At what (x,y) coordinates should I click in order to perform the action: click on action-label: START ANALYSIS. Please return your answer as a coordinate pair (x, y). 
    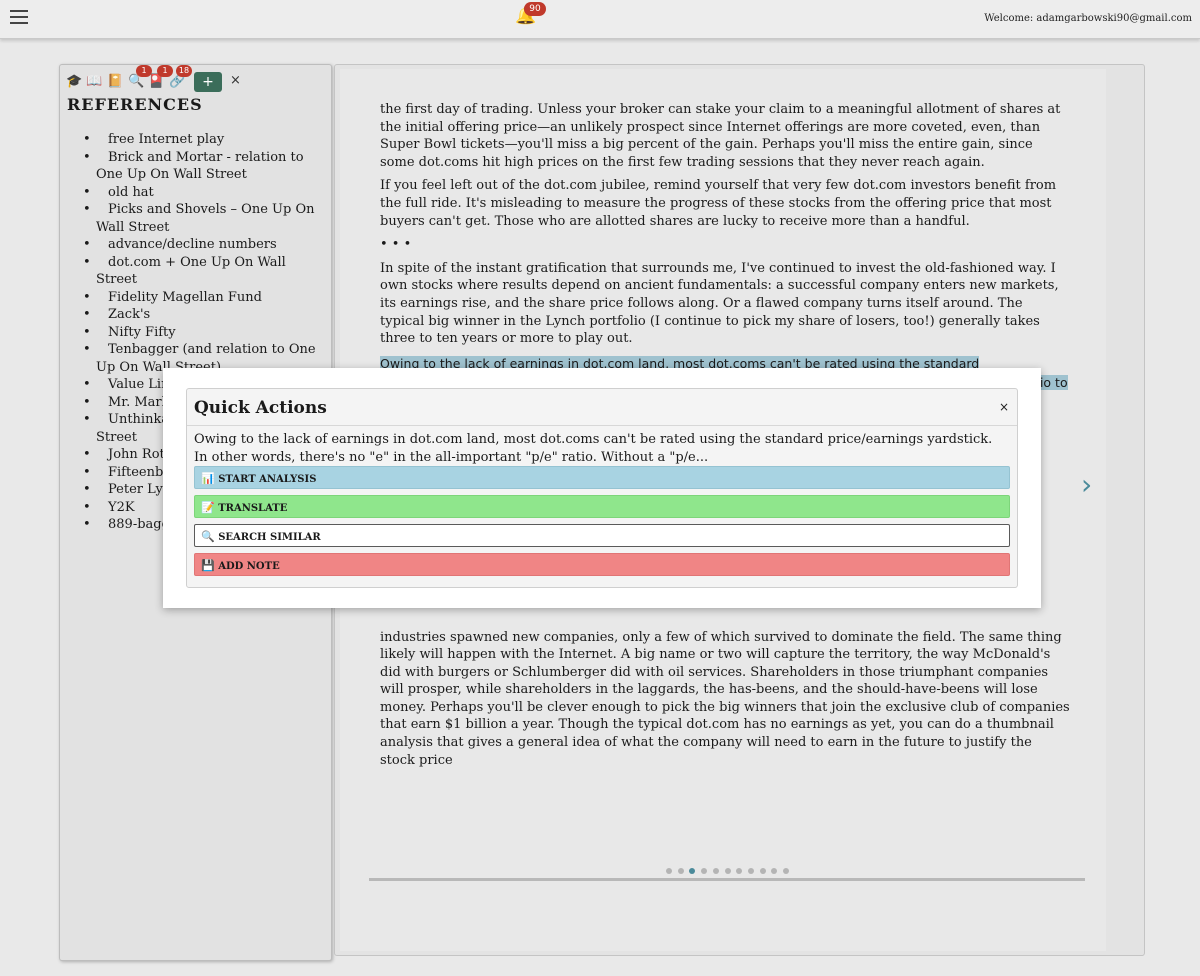
    Looking at the image, I should click on (267, 479).